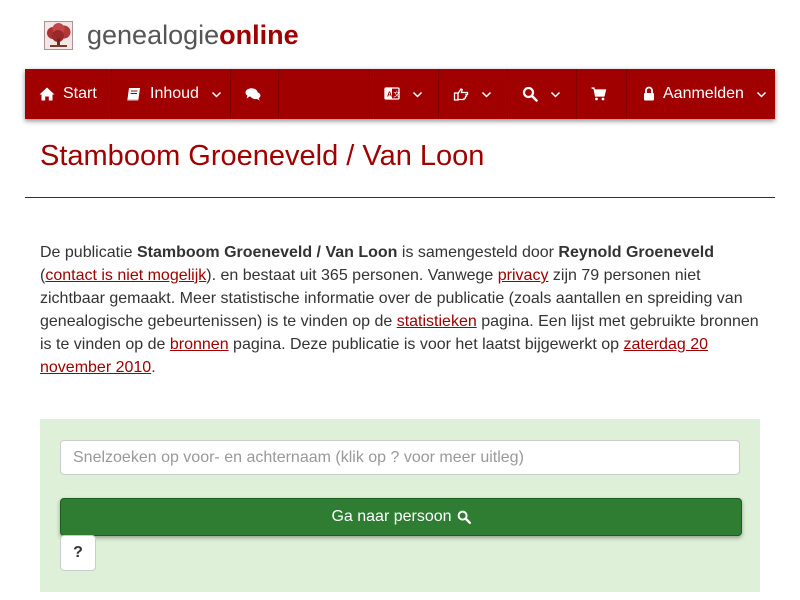 The image size is (800, 600). What do you see at coordinates (523, 275) in the screenshot?
I see `privacy-link: privacy` at bounding box center [523, 275].